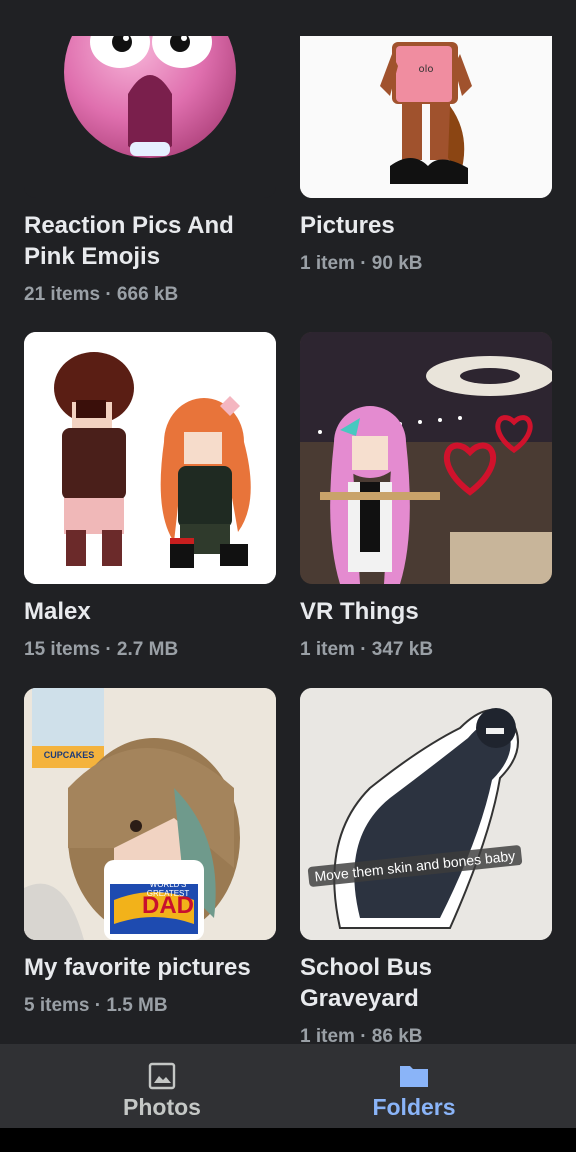 The image size is (576, 1152). I want to click on folder-meta: 1 item · 86 kB, so click(361, 1035).